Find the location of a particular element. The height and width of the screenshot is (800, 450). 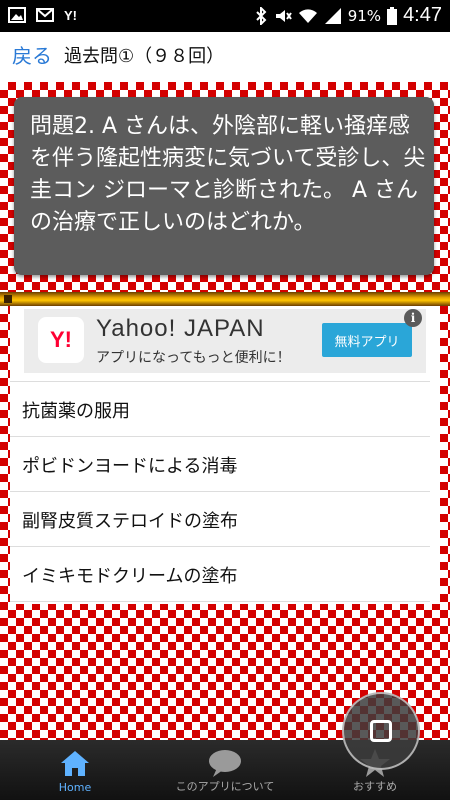

back-button: 戻る is located at coordinates (32, 54).